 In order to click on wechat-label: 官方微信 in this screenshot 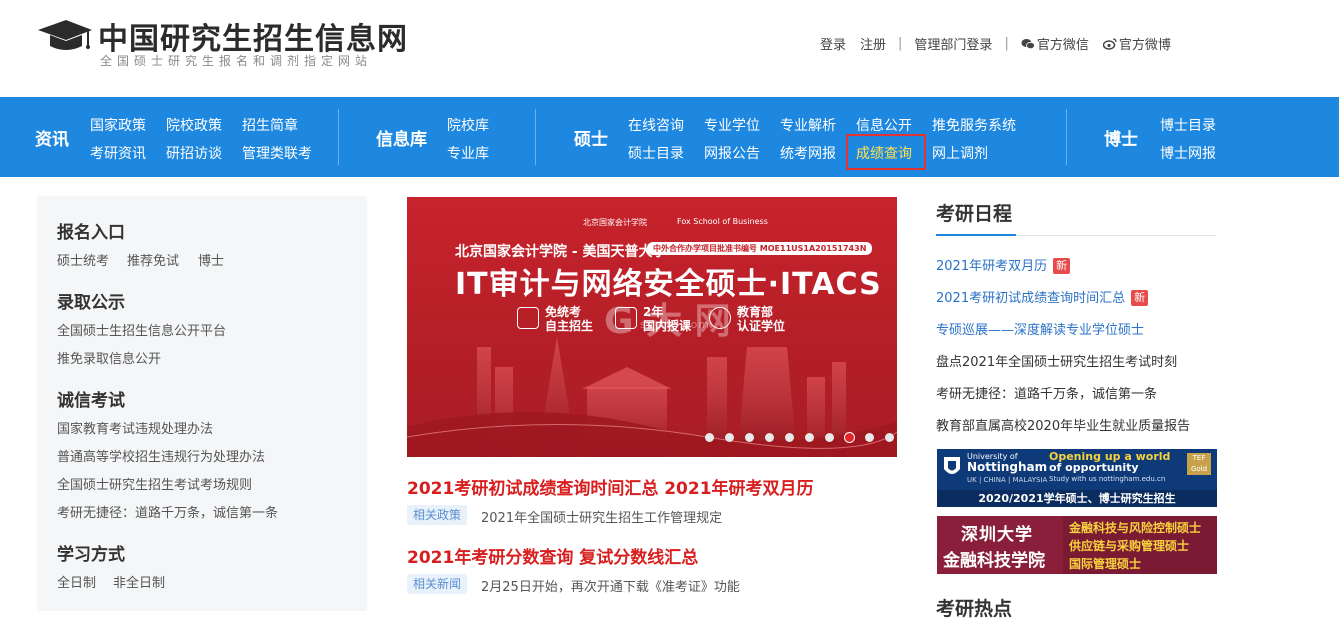, I will do `click(1062, 45)`.